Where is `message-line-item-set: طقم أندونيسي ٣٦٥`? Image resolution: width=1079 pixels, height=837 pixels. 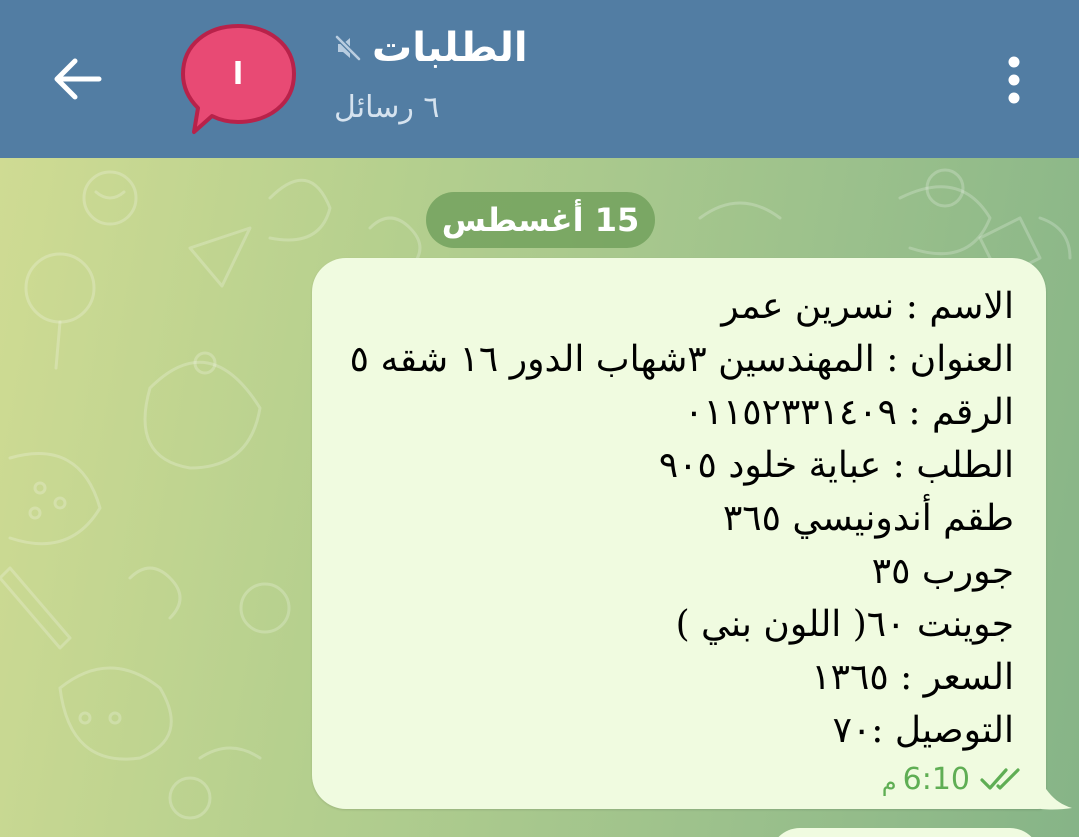
message-line-item-set: طقم أندونيسي ٣٦٥ is located at coordinates (868, 518).